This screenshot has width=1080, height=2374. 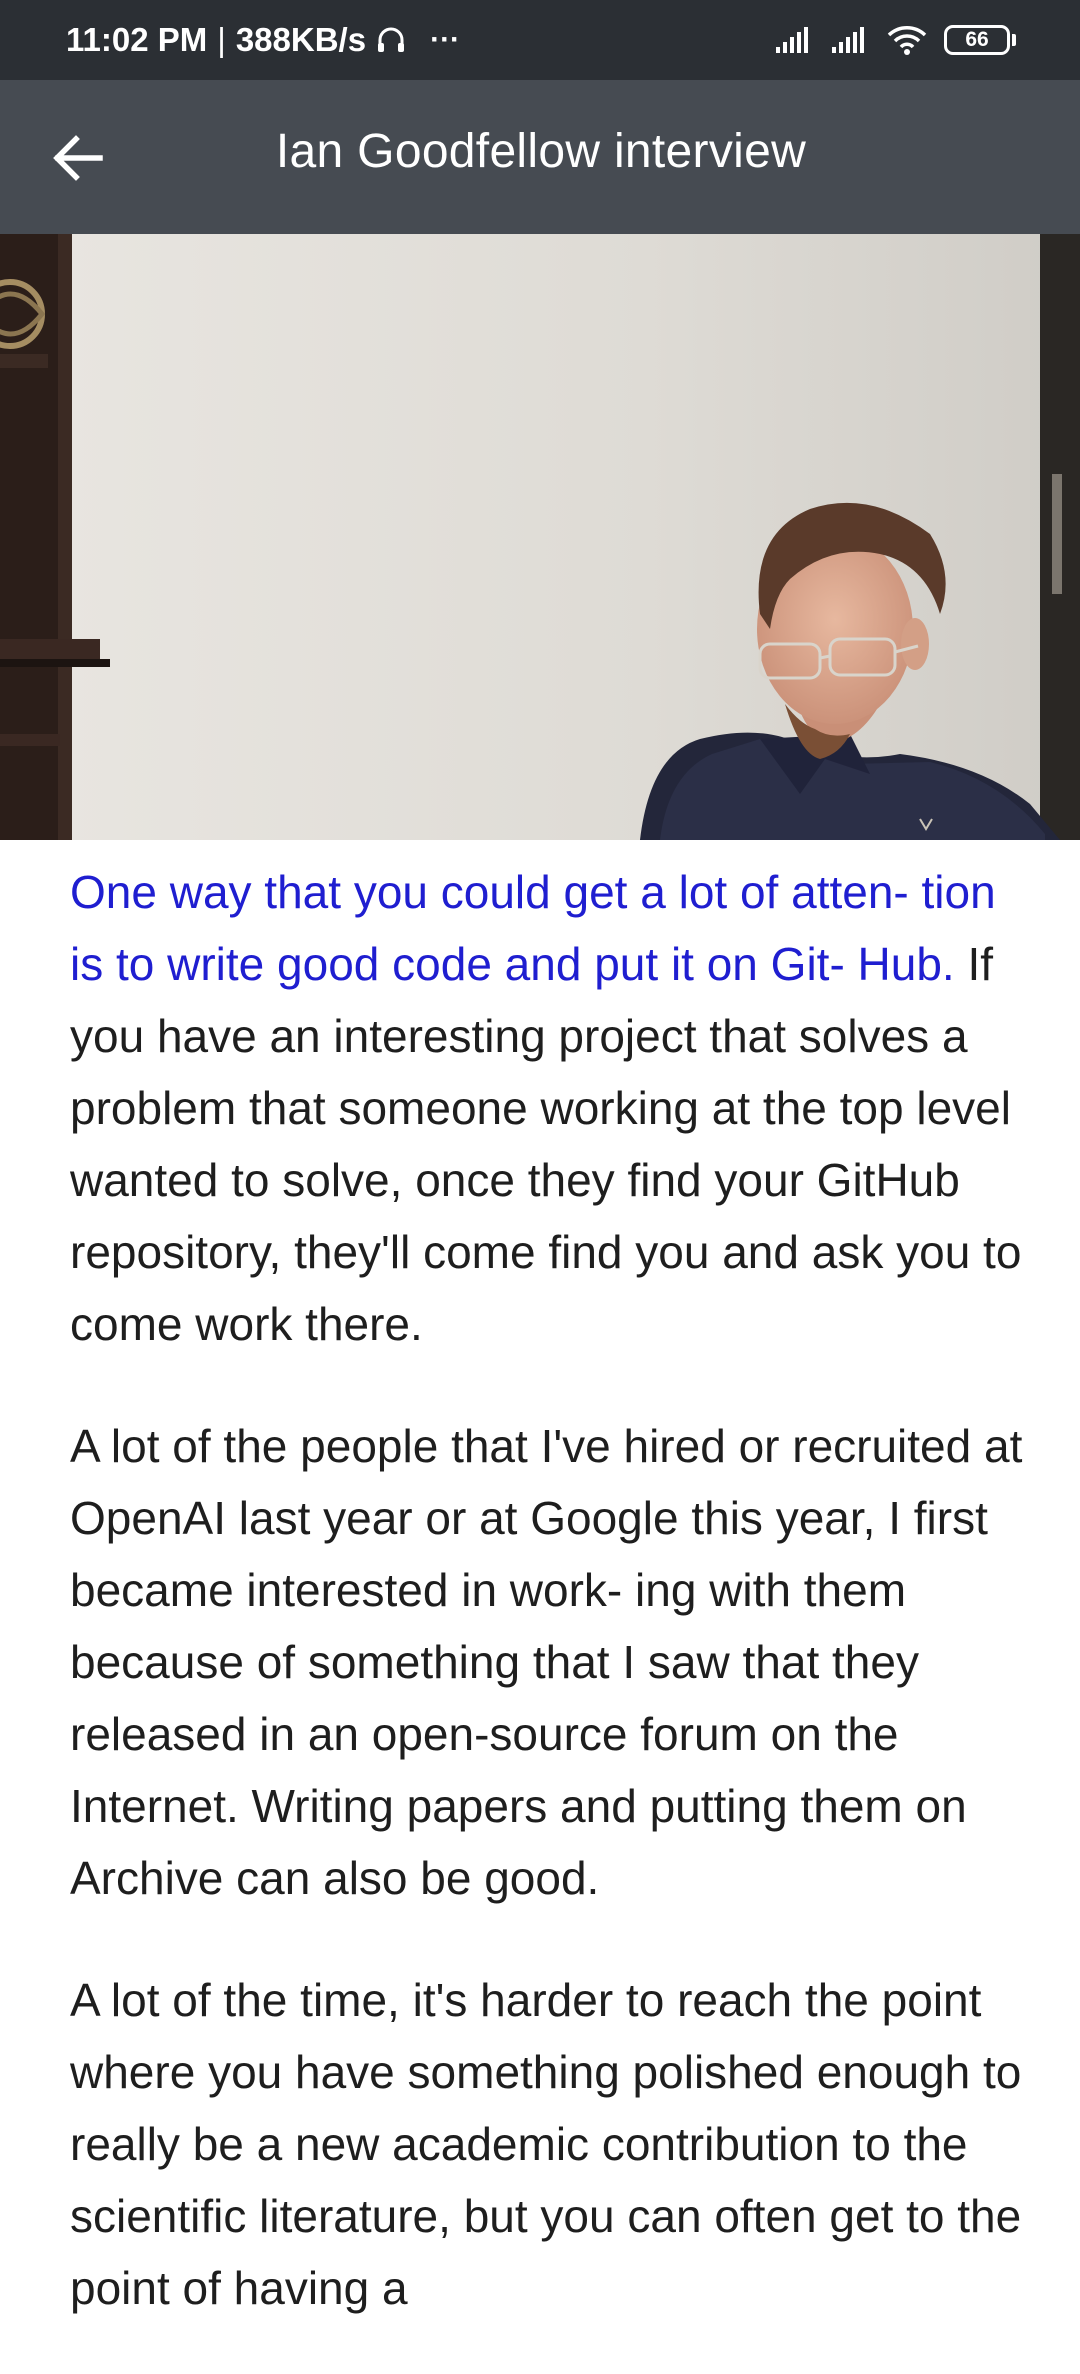 I want to click on app-bar: Ian Goodfellow interview, so click(x=540, y=157).